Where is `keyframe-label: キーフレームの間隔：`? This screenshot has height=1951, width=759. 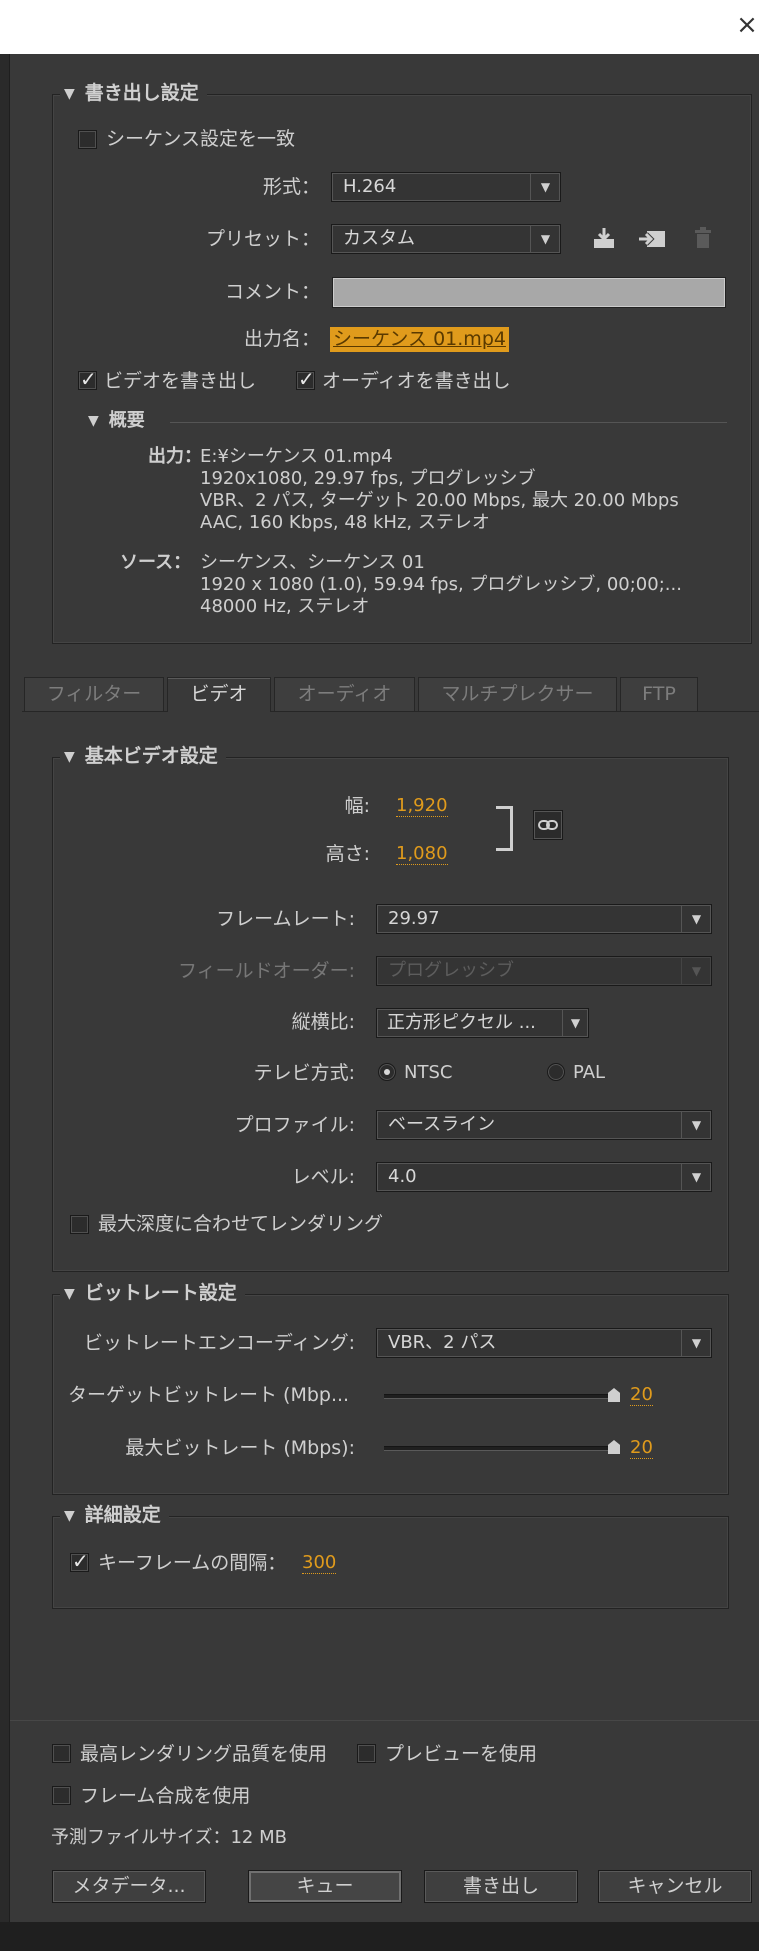
keyframe-label: キーフレームの間隔： is located at coordinates (192, 1563).